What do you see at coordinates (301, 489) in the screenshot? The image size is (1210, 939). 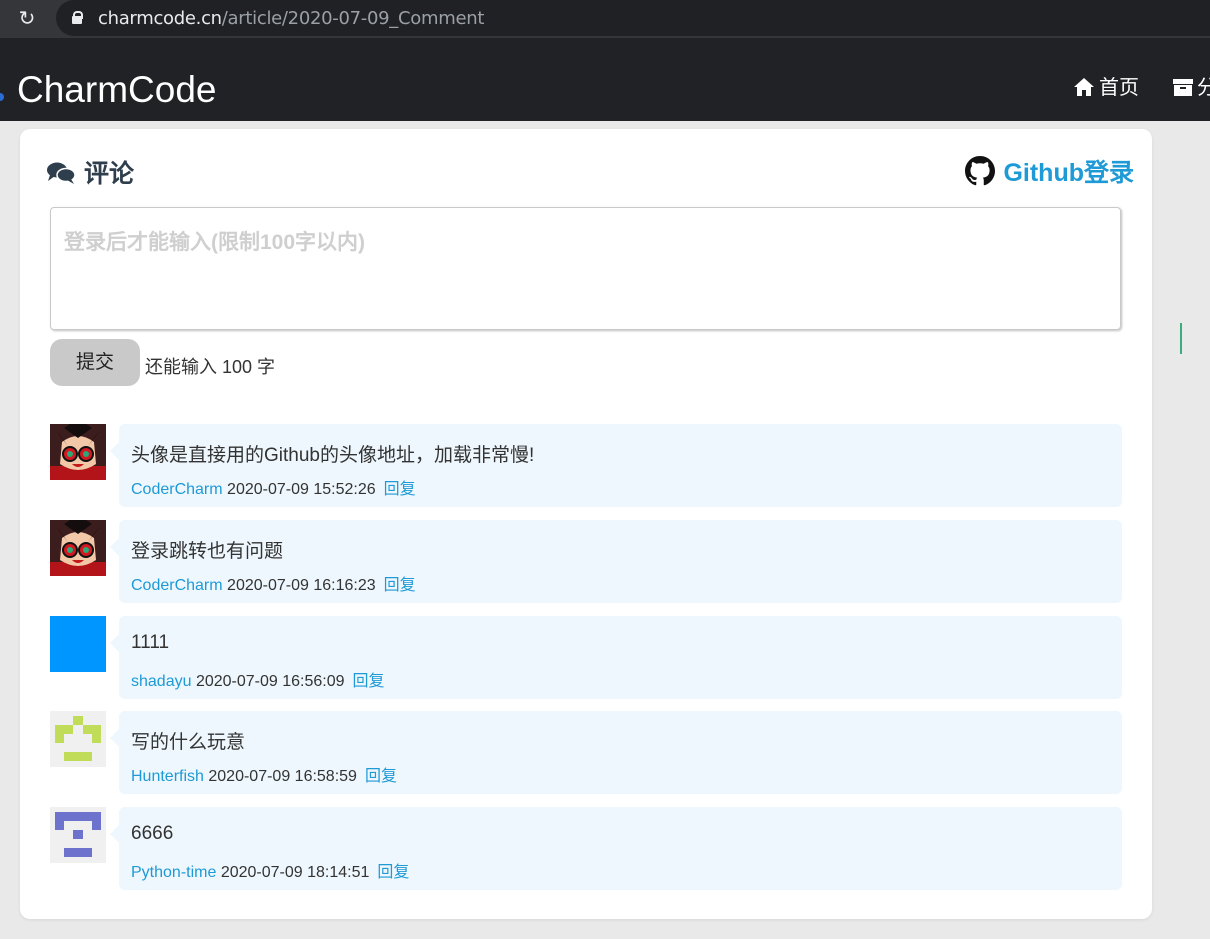 I see `comment-time: 2020-07-09 15:52:26` at bounding box center [301, 489].